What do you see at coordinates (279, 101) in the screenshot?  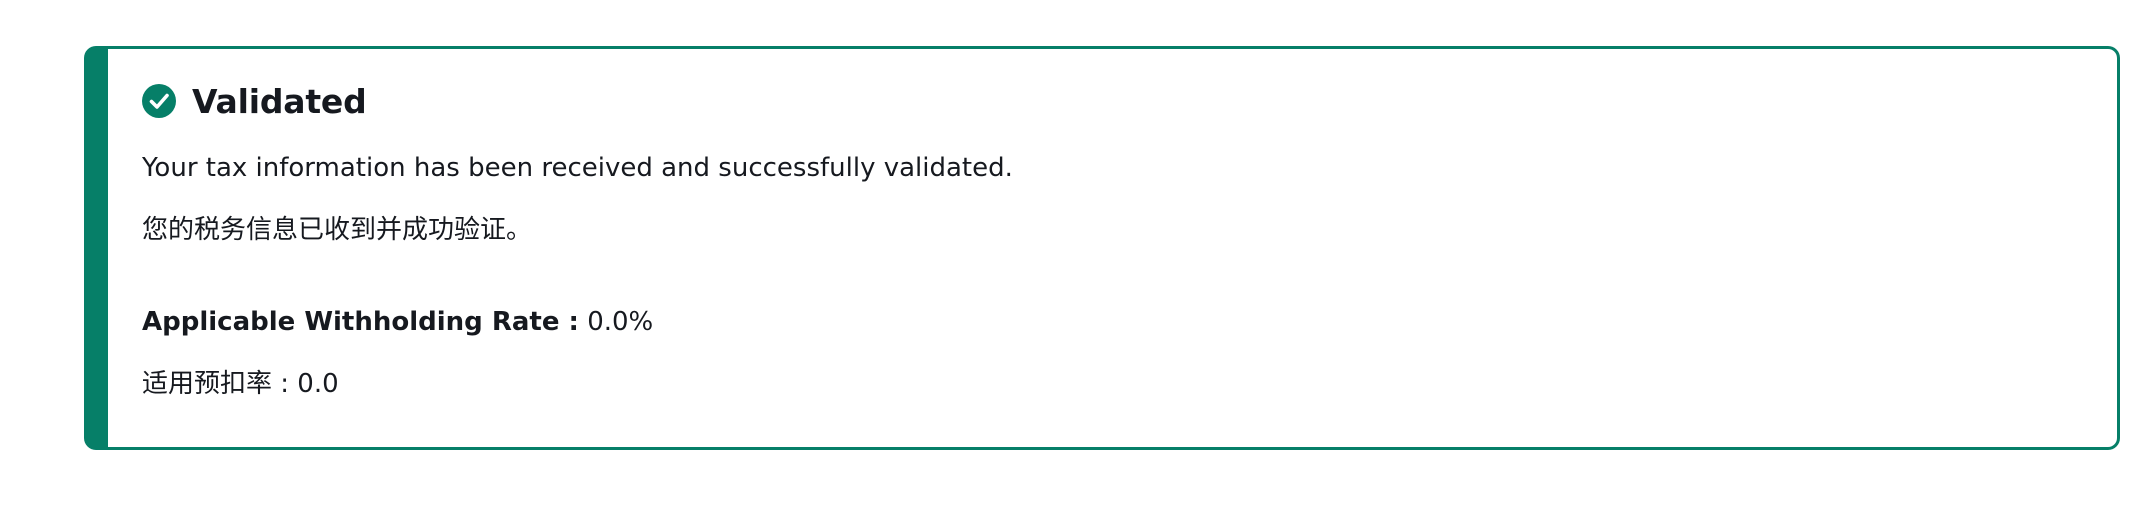 I see `alert-title: Validated` at bounding box center [279, 101].